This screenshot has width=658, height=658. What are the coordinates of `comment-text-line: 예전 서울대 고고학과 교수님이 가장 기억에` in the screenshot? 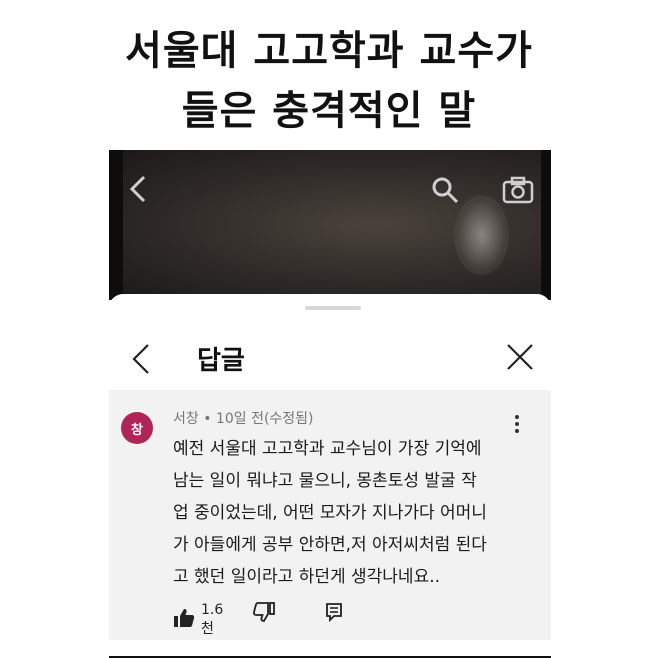 It's located at (327, 449).